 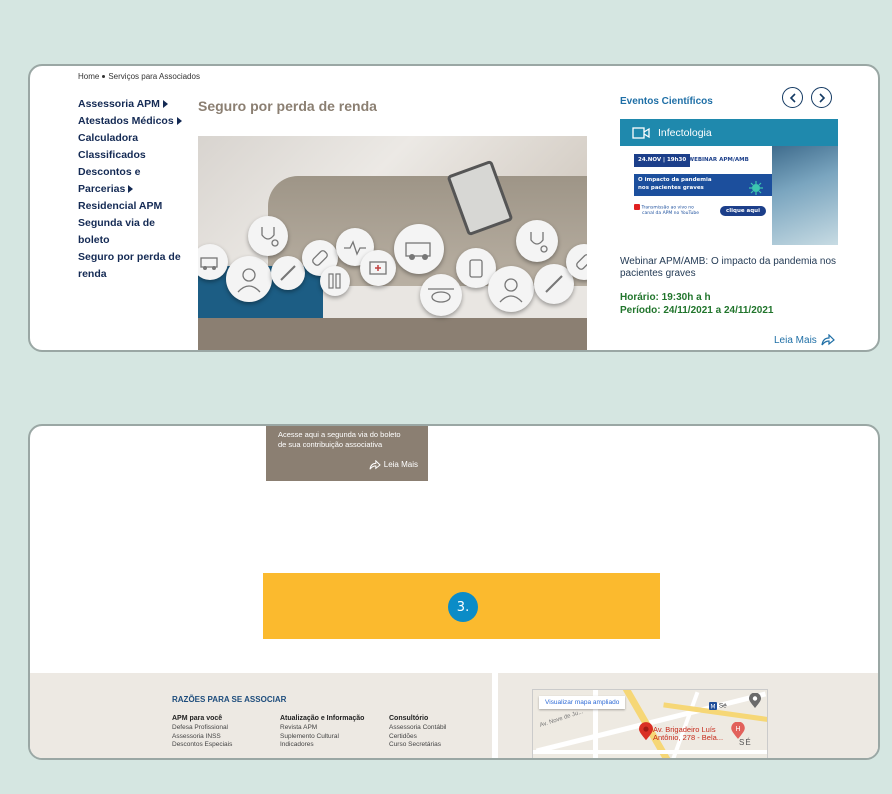 I want to click on chevron-right-icon, so click(x=821, y=97).